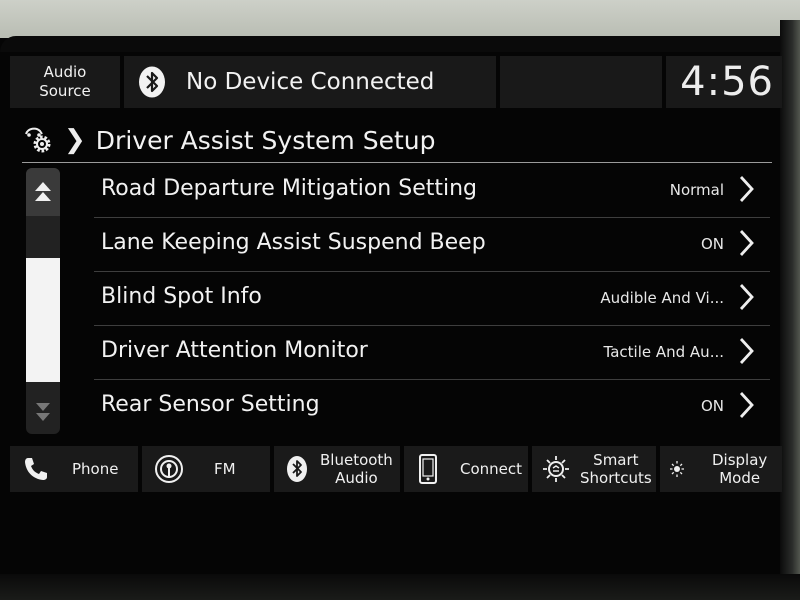 The width and height of the screenshot is (800, 600). I want to click on bluetooth-audio-button: Bluetooth Audio, so click(337, 469).